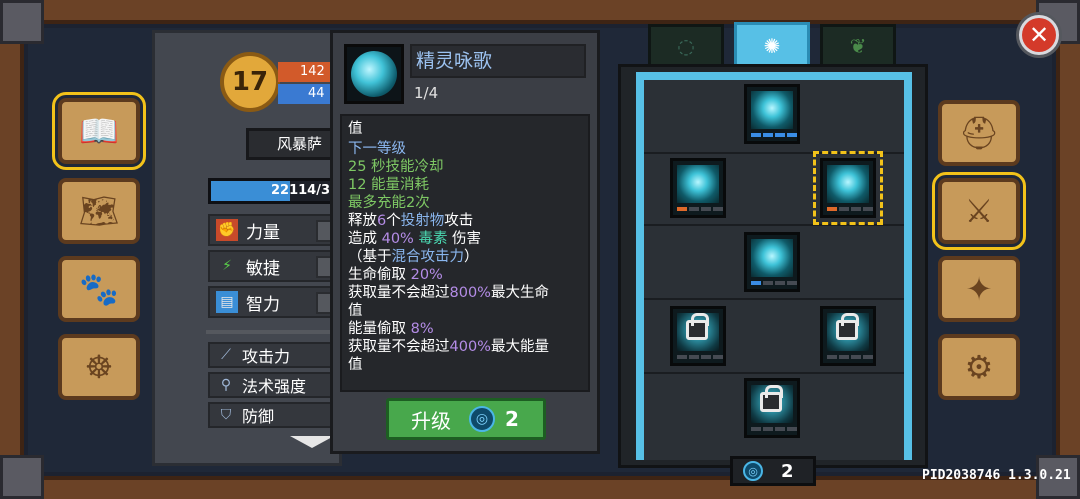  What do you see at coordinates (465, 203) in the screenshot?
I see `description-line: 最多充能2次` at bounding box center [465, 203].